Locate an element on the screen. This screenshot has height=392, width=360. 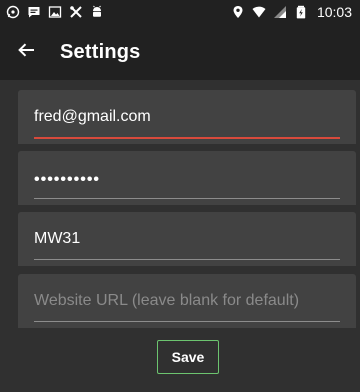
whatsapp-icon is located at coordinates (13, 12).